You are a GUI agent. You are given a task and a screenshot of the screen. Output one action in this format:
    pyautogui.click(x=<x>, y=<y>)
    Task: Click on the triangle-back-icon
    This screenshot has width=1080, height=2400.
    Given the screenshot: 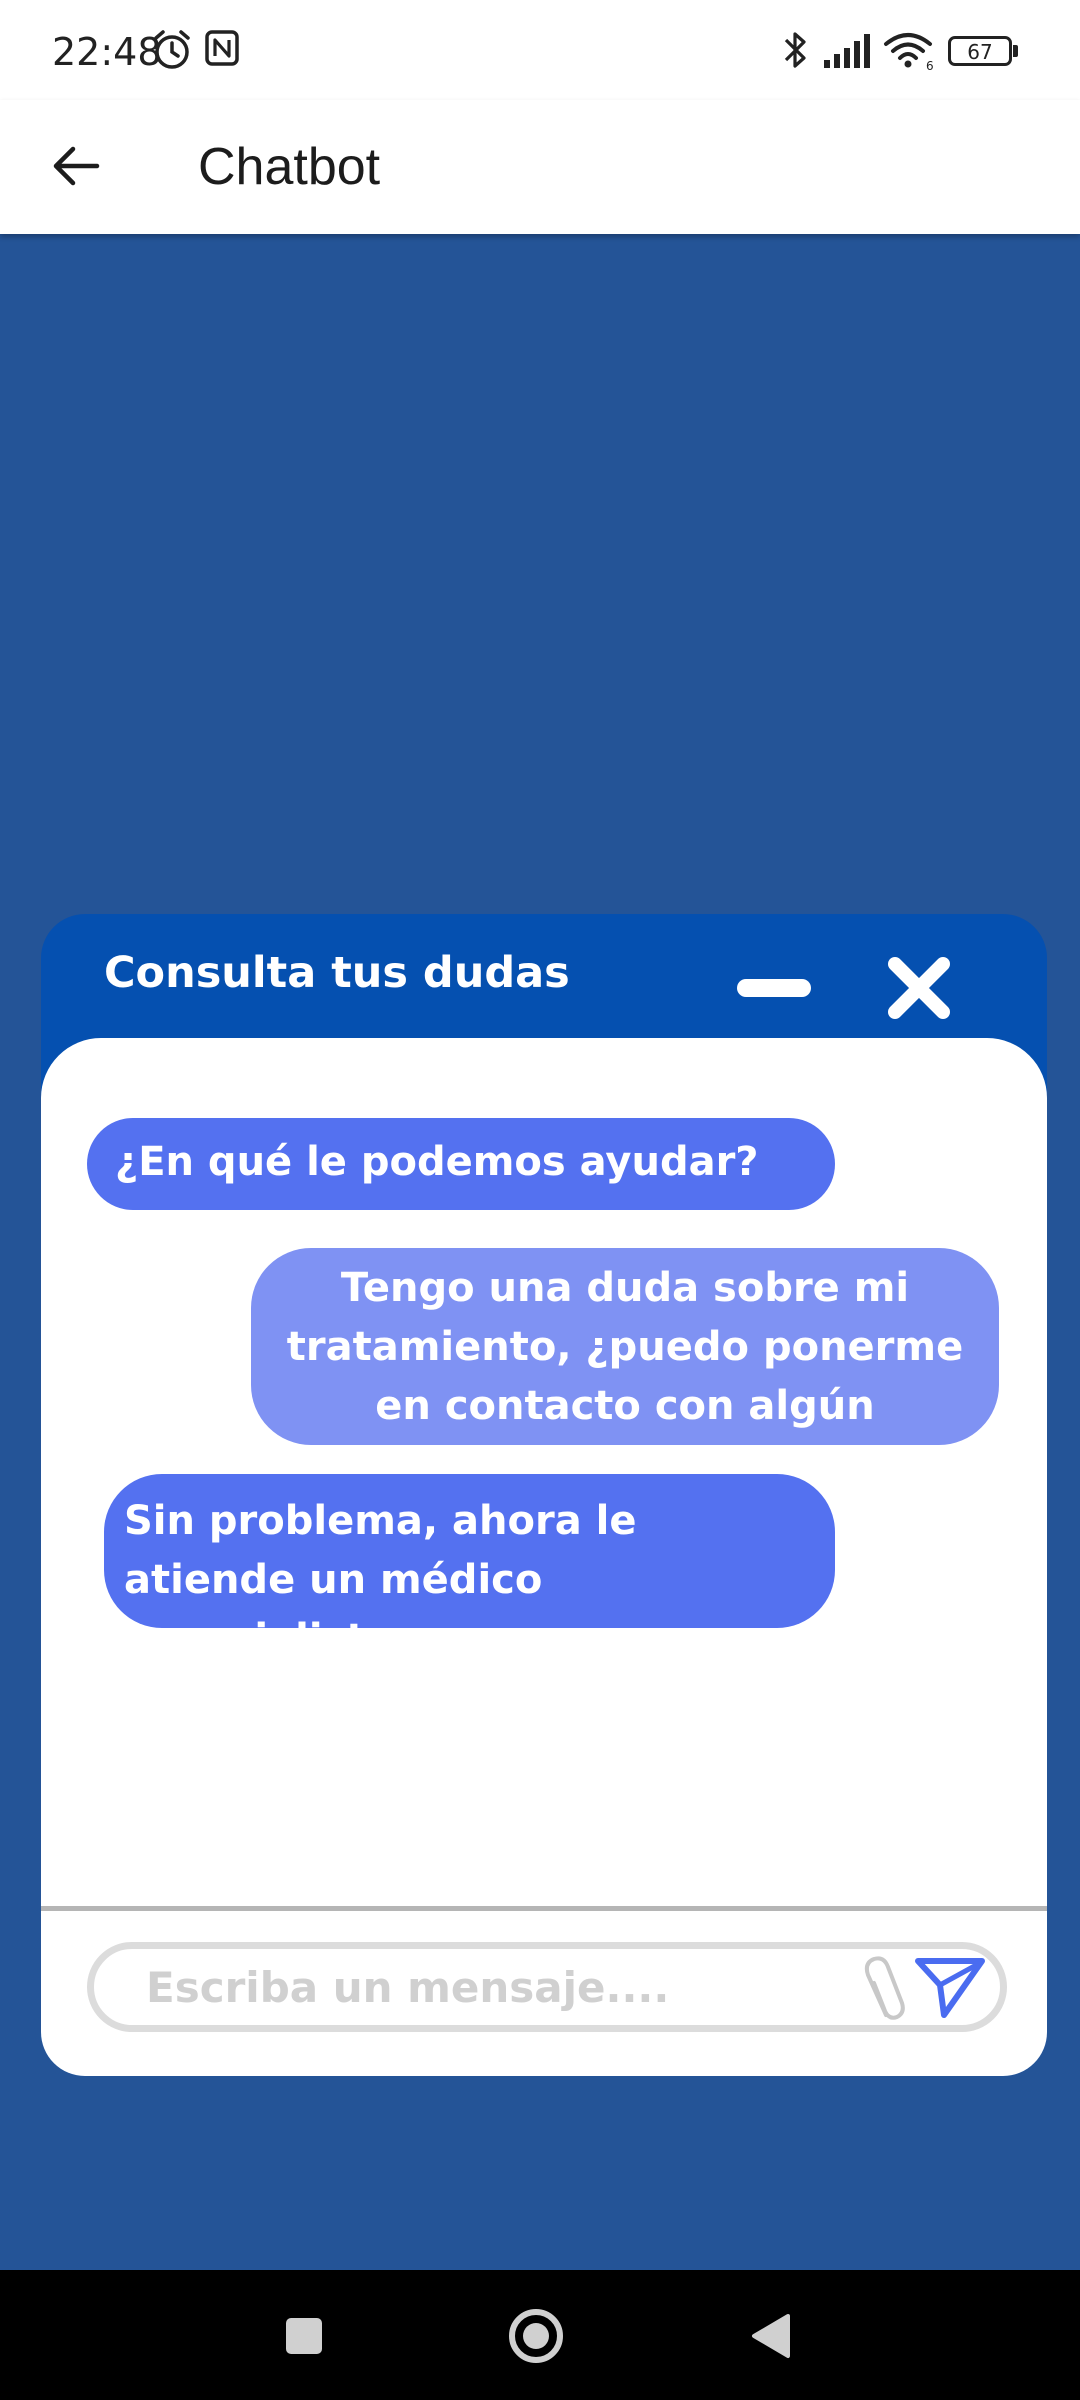 What is the action you would take?
    pyautogui.click(x=771, y=2336)
    